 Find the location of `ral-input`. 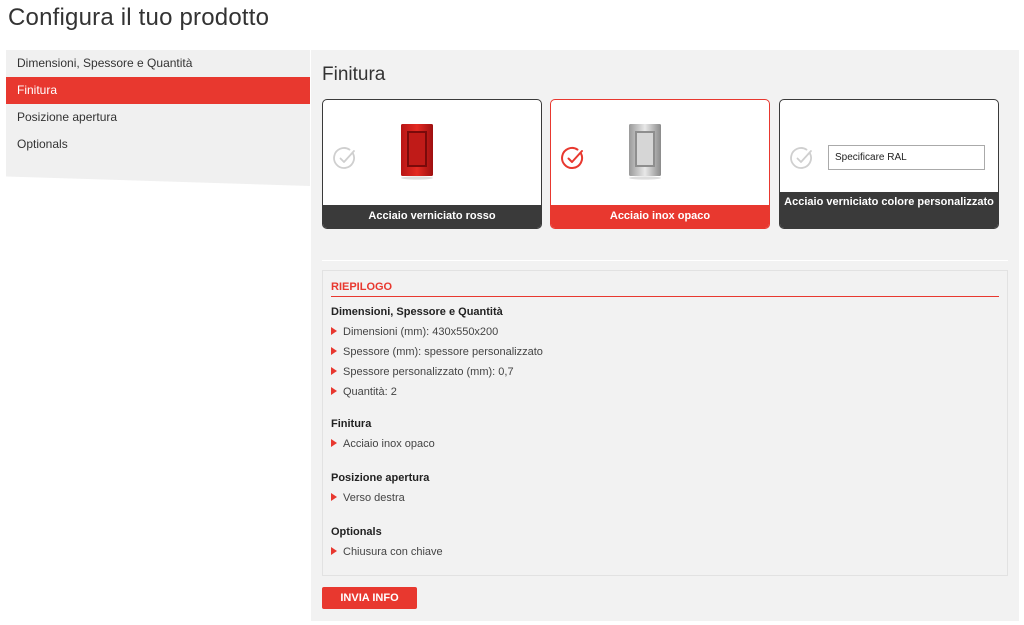

ral-input is located at coordinates (906, 157).